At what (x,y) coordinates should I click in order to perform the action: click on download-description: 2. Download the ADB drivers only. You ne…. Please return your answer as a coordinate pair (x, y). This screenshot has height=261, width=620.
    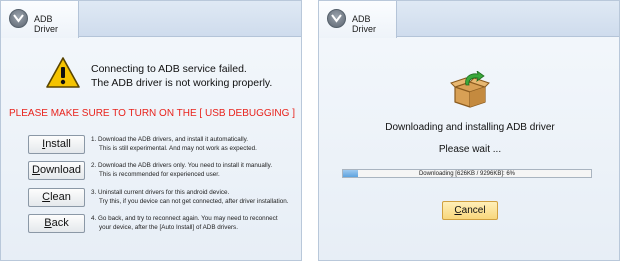
    Looking at the image, I should click on (182, 170).